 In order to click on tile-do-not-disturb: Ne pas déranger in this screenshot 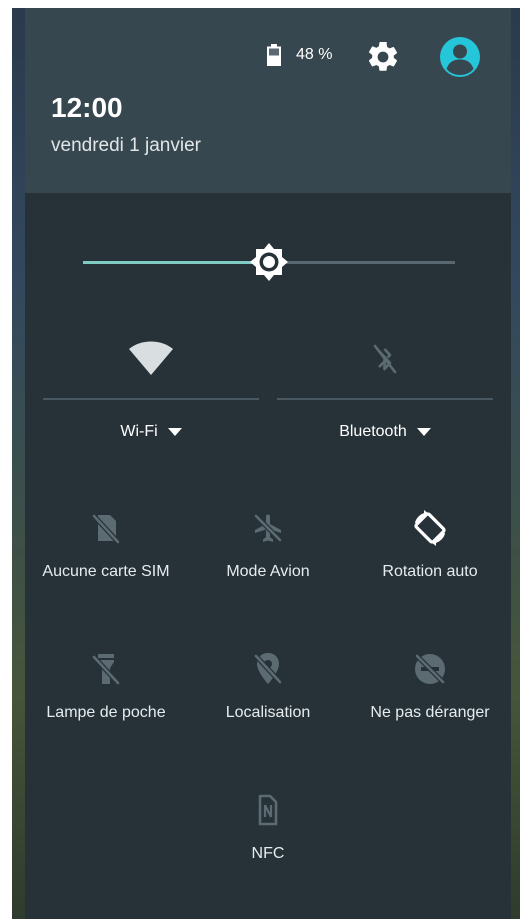, I will do `click(430, 704)`.